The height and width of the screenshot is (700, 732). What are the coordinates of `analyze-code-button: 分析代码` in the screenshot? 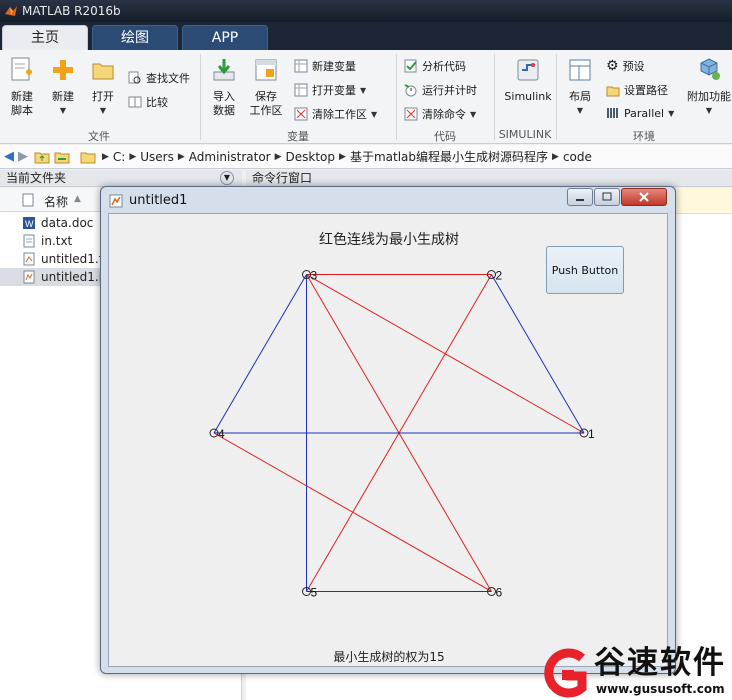 It's located at (435, 66).